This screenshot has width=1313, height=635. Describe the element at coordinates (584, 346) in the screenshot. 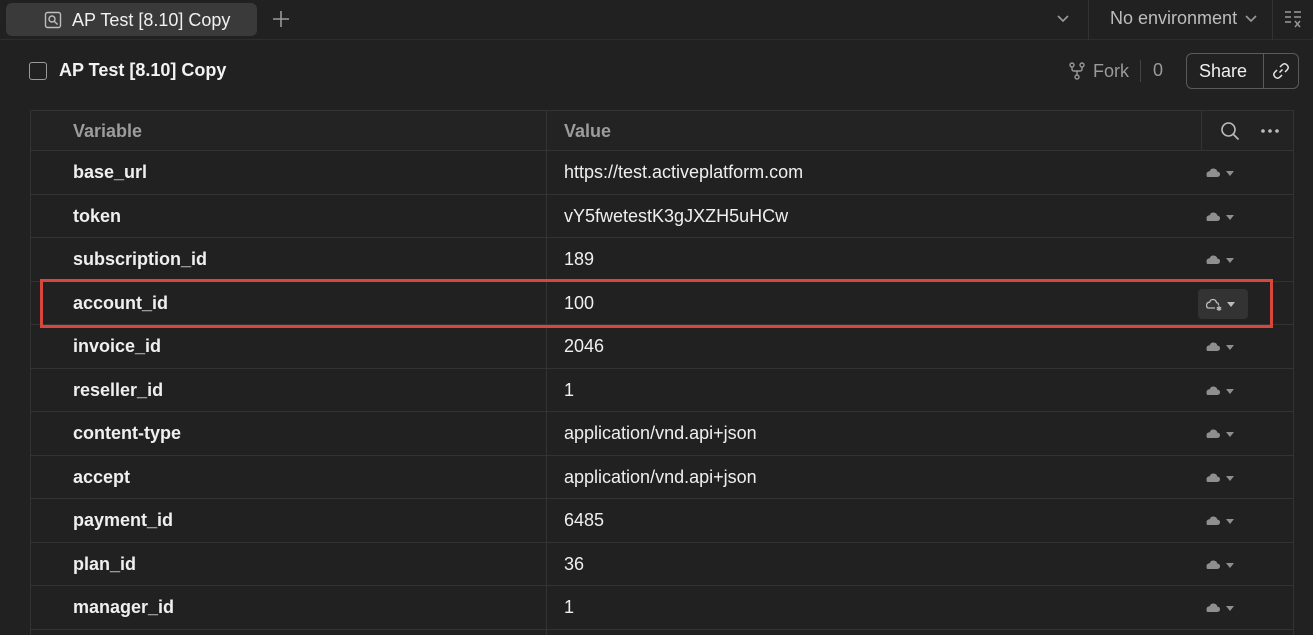

I see `variable-value: 2046` at that location.